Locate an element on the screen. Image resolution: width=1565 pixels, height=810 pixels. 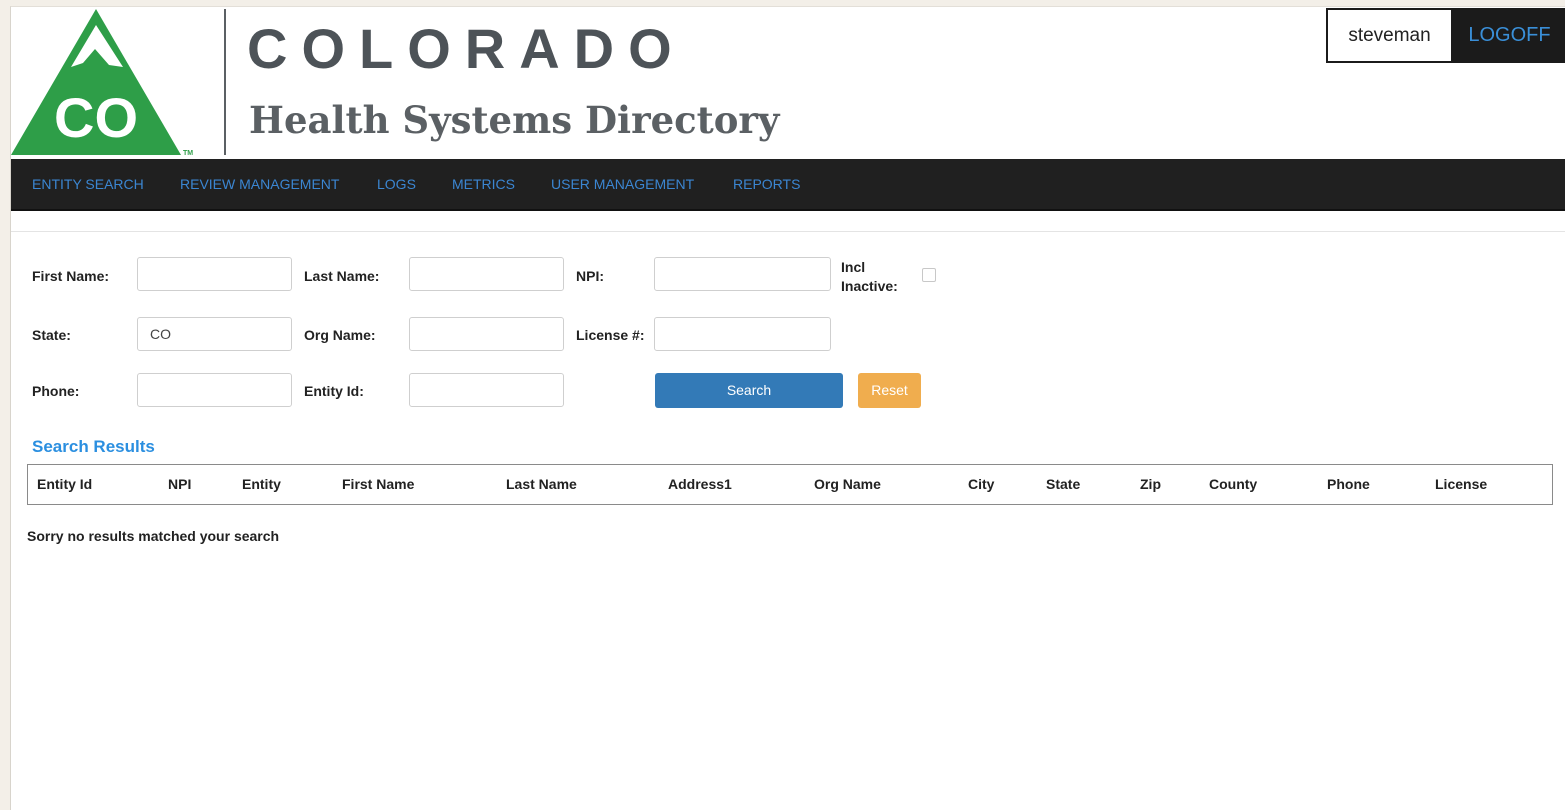
column-header-city: City is located at coordinates (981, 484).